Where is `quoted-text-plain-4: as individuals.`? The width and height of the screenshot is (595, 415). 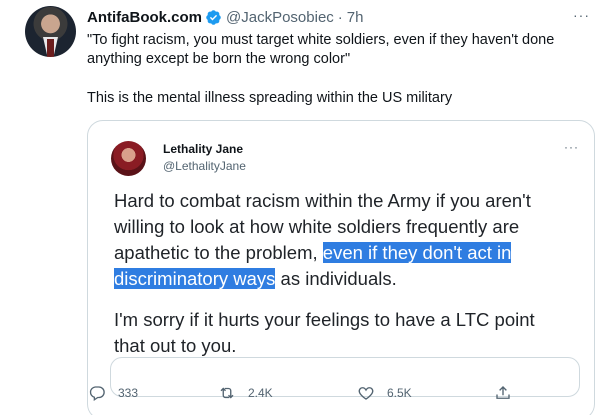 quoted-text-plain-4: as individuals. is located at coordinates (336, 278).